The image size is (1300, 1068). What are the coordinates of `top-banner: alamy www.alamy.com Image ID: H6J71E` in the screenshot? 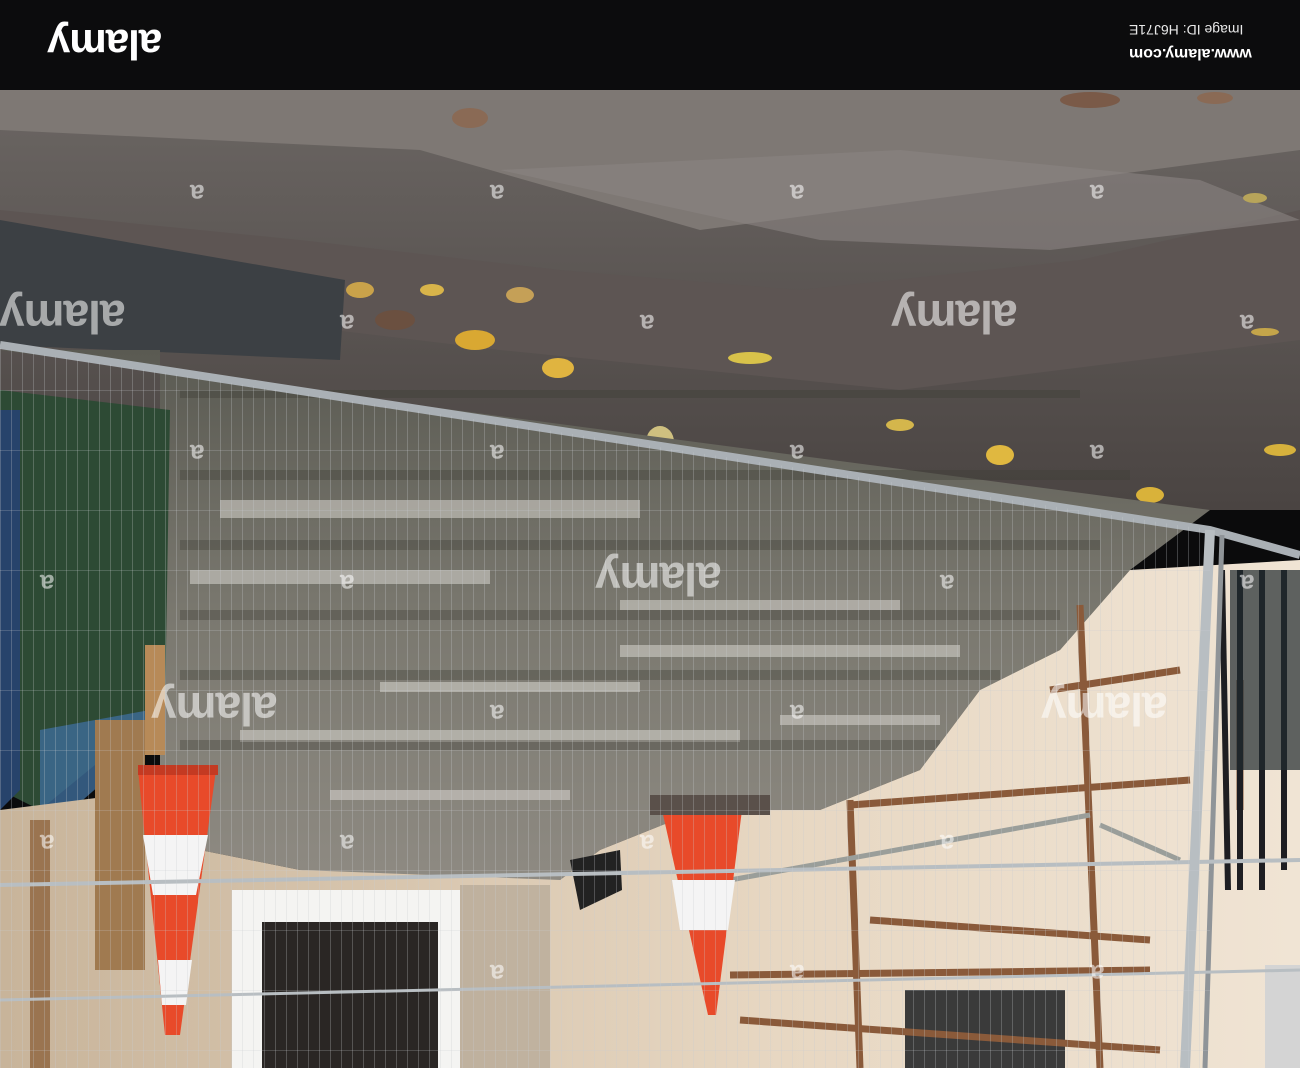 It's located at (650, 45).